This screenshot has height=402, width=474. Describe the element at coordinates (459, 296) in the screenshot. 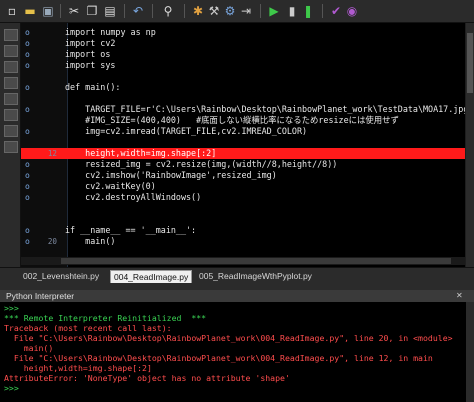

I see `close-icon: ✕` at that location.